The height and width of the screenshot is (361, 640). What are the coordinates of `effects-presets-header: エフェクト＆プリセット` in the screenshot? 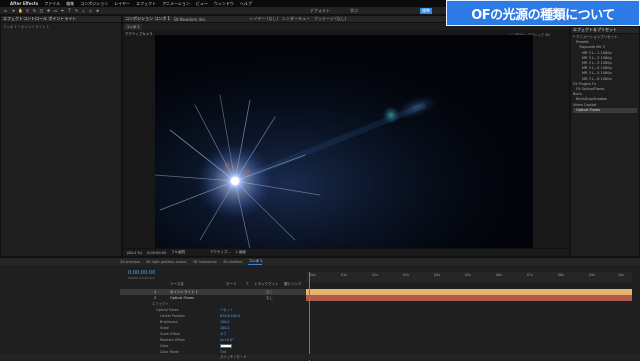 It's located at (605, 30).